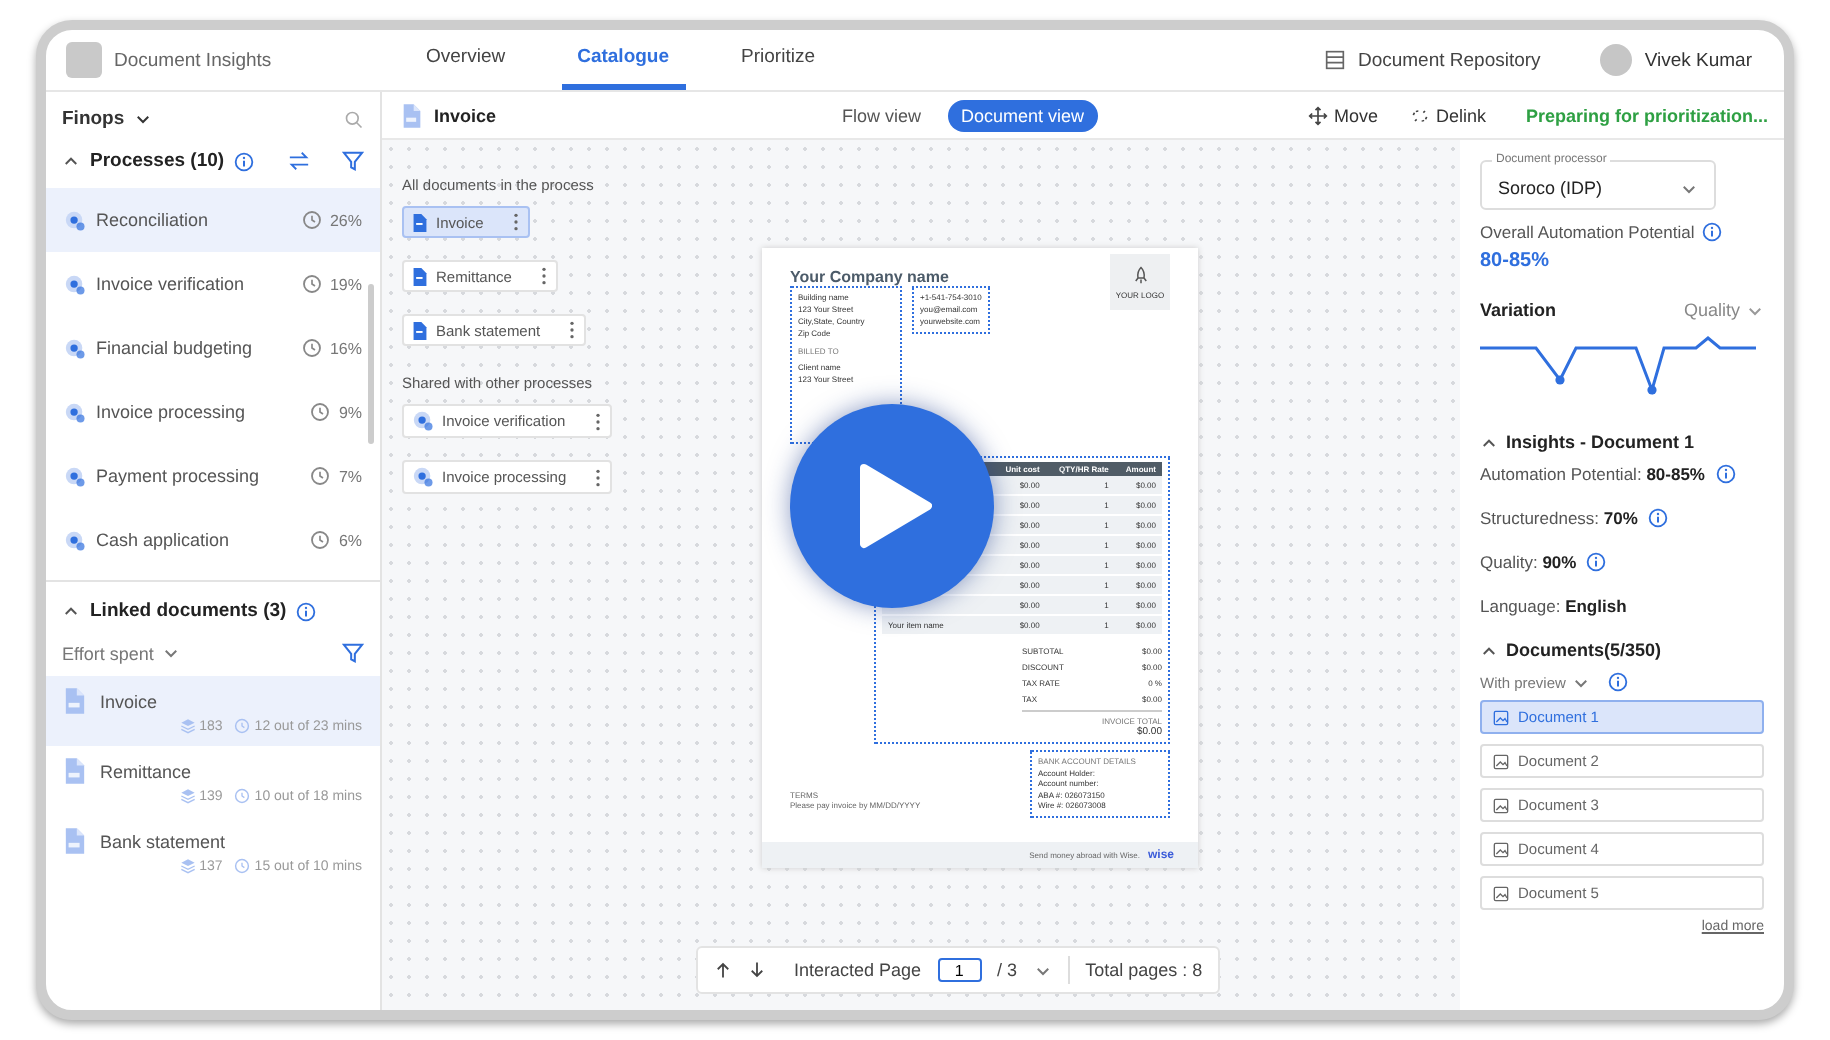 Image resolution: width=1830 pixels, height=1040 pixels. Describe the element at coordinates (1559, 518) in the screenshot. I see `insight-text: Structuredness: 70%` at that location.